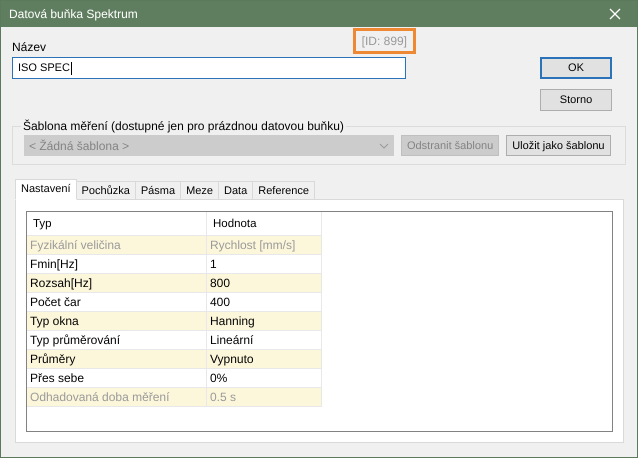 Image resolution: width=638 pixels, height=458 pixels. What do you see at coordinates (576, 68) in the screenshot?
I see `ok-button: OK` at bounding box center [576, 68].